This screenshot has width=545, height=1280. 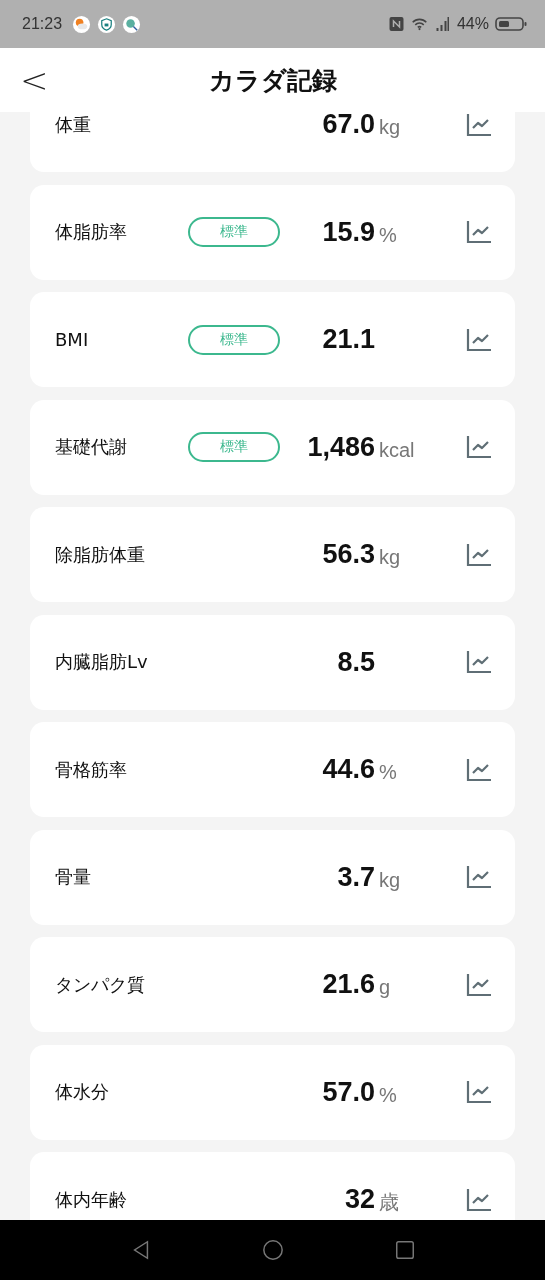 What do you see at coordinates (472, 24) in the screenshot?
I see `battery-percent: 44%` at bounding box center [472, 24].